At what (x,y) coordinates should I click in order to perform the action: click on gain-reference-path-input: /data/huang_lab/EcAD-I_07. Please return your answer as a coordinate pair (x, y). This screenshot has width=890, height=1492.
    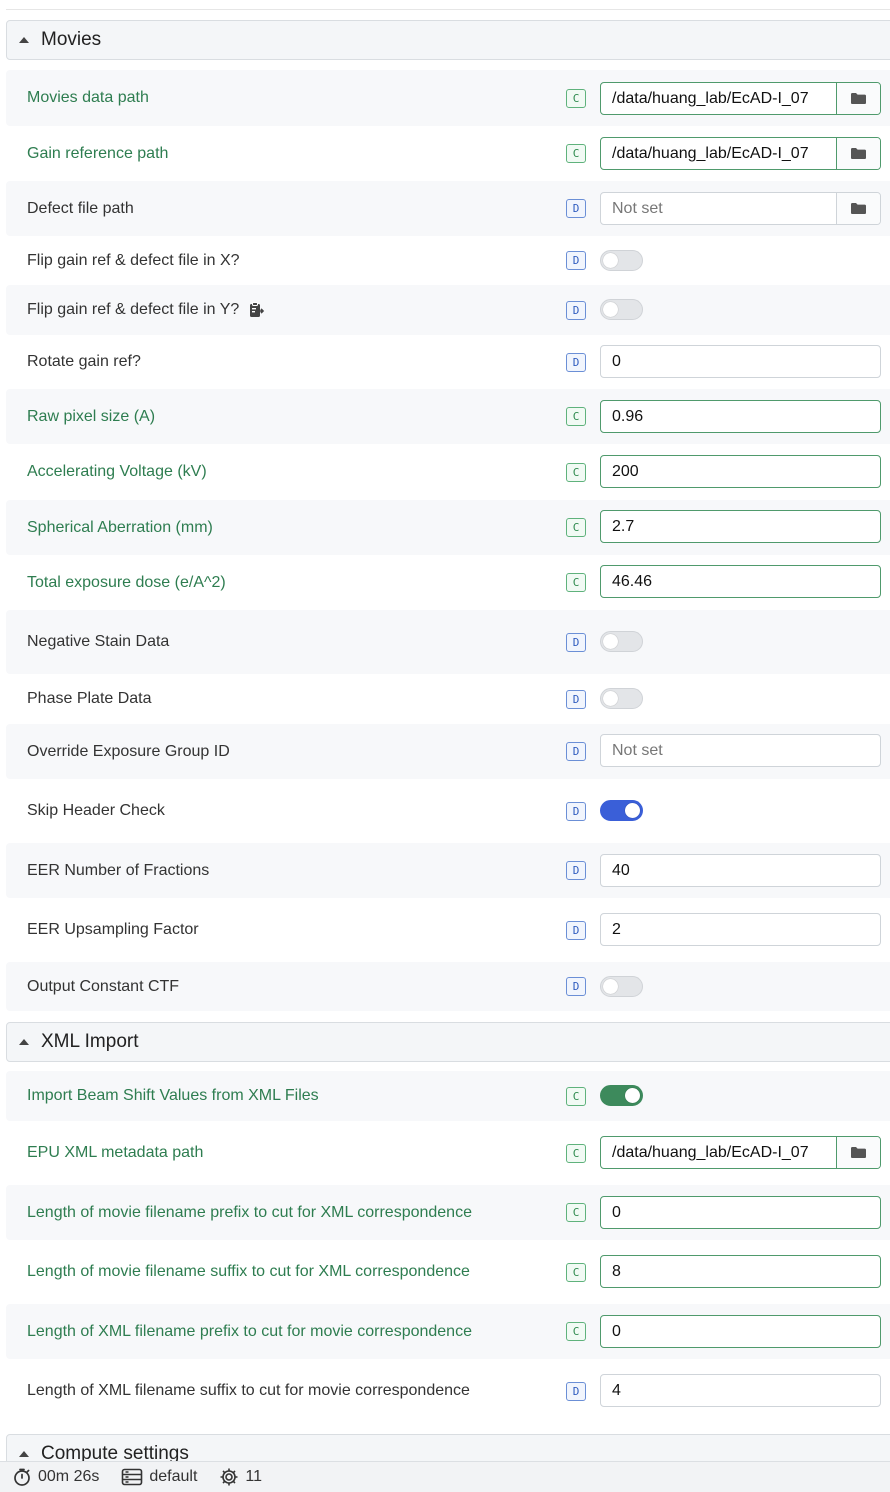
    Looking at the image, I should click on (740, 153).